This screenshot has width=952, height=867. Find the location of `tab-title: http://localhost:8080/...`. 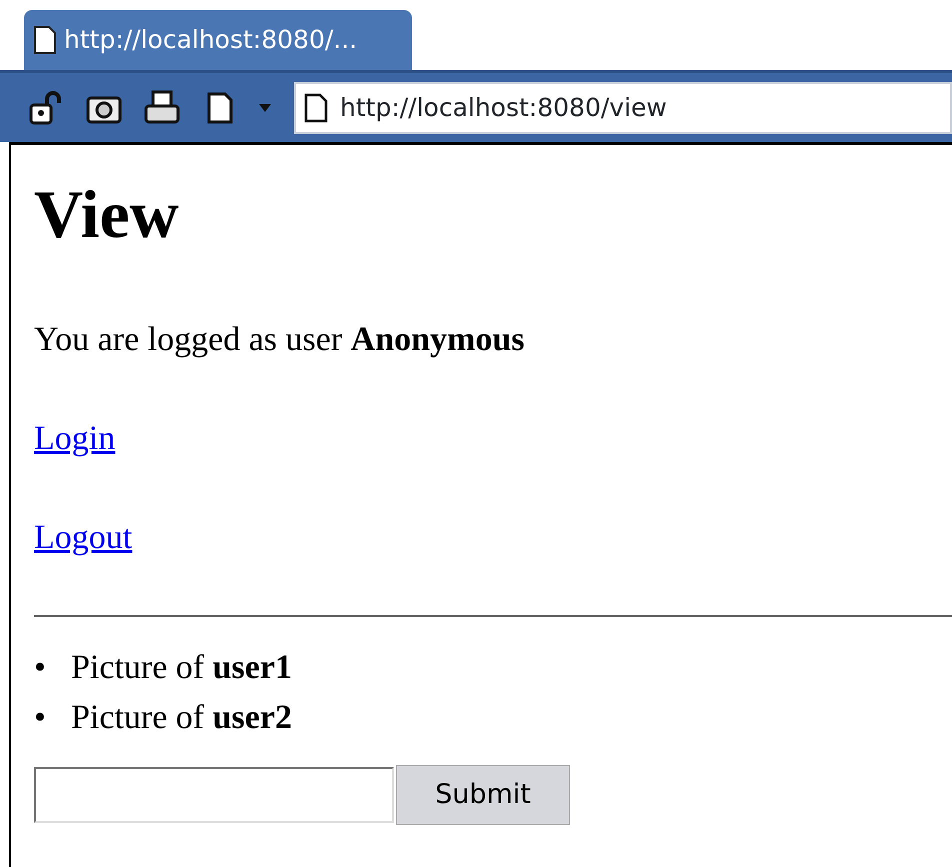

tab-title: http://localhost:8080/... is located at coordinates (211, 40).